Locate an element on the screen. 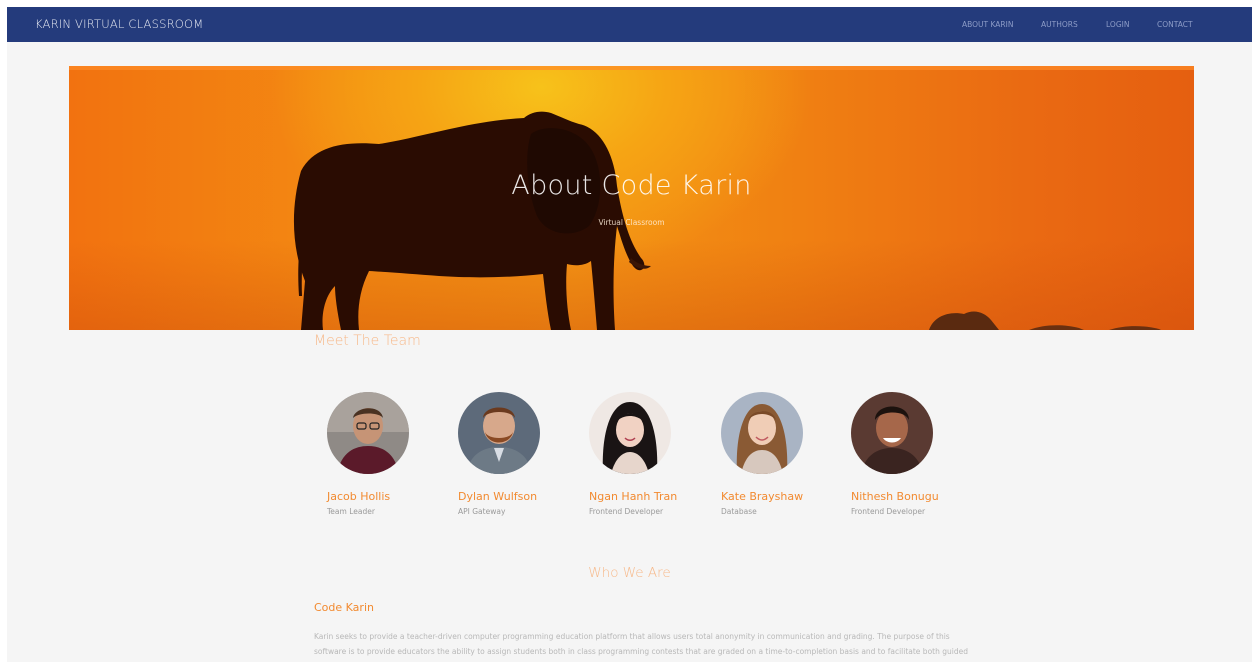 This screenshot has height=662, width=1259. member-name: Dylan Wulfson is located at coordinates (498, 496).